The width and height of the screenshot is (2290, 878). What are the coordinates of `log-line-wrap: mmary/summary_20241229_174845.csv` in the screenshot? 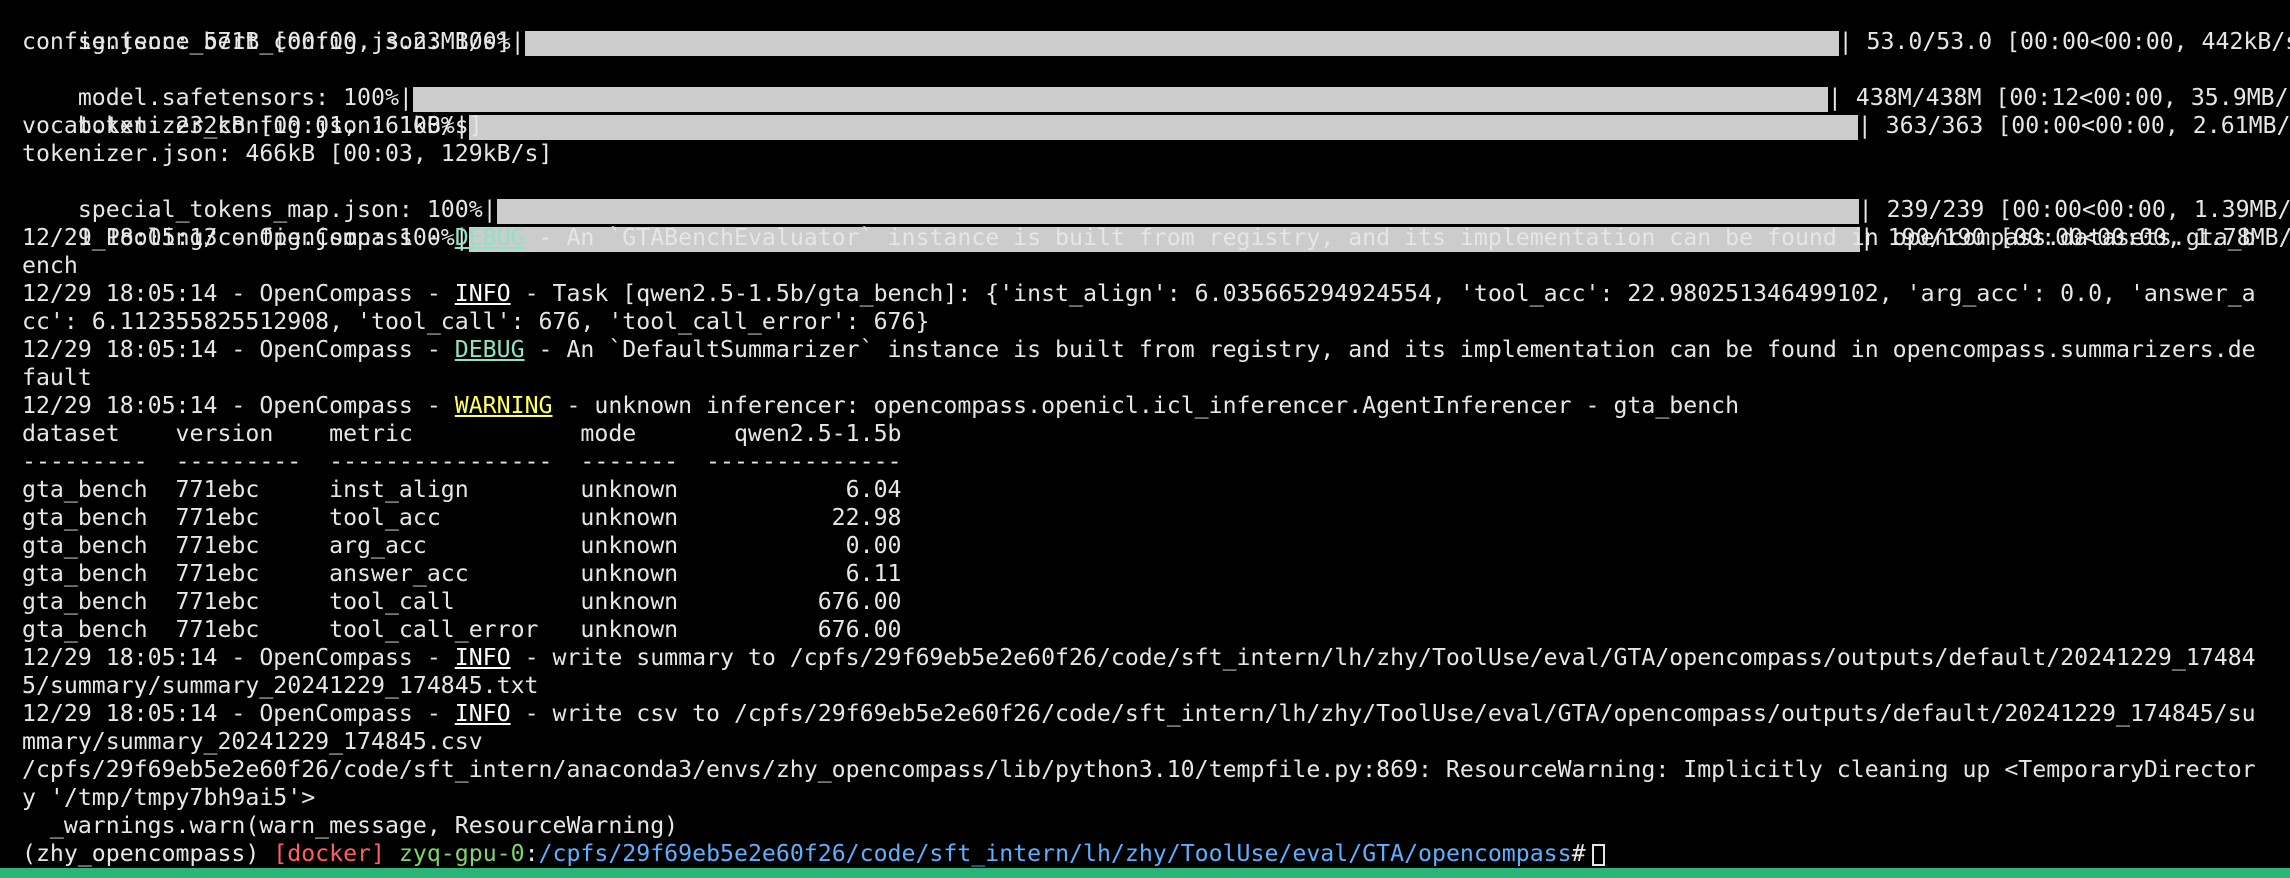 It's located at (252, 741).